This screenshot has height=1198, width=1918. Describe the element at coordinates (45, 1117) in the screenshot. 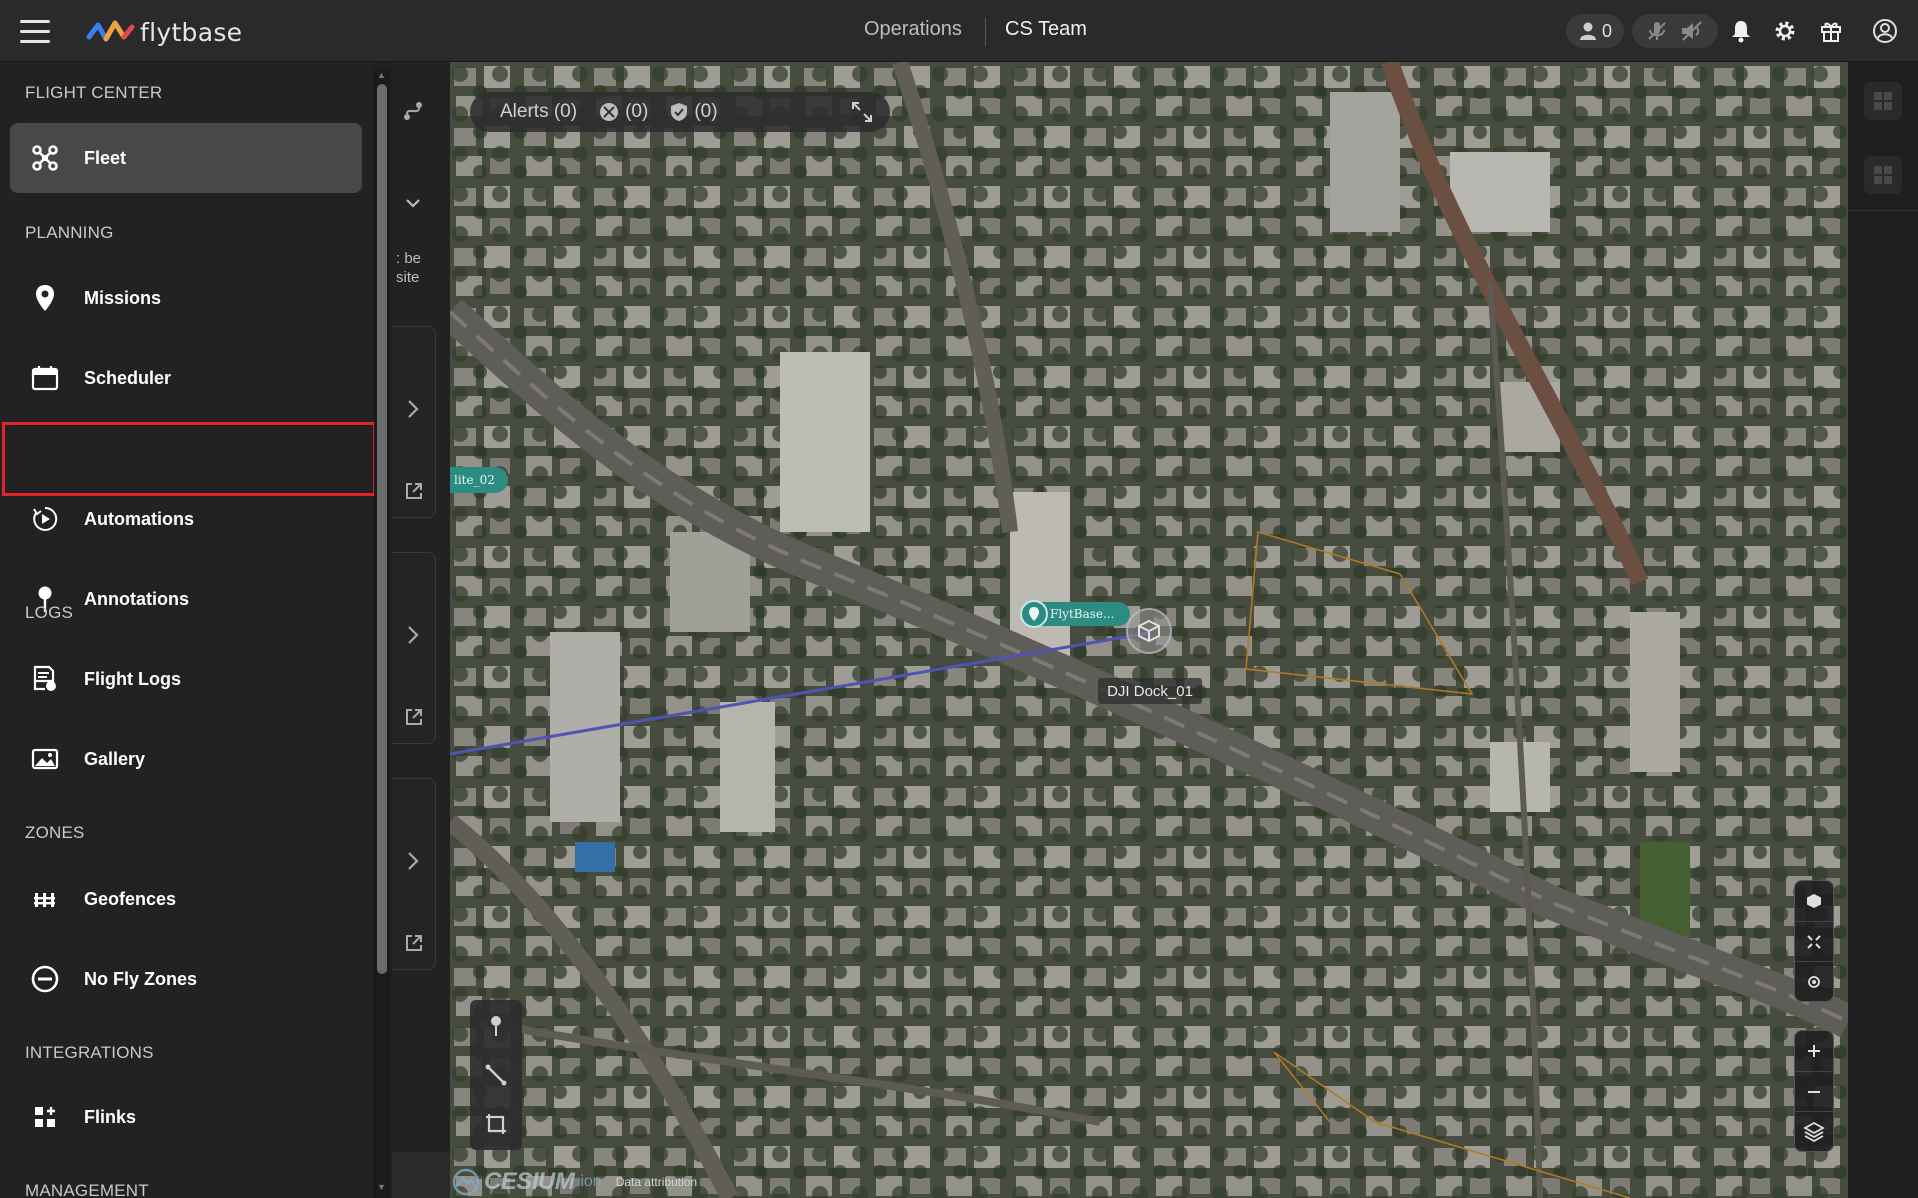

I see `flinks-grid-icon` at that location.